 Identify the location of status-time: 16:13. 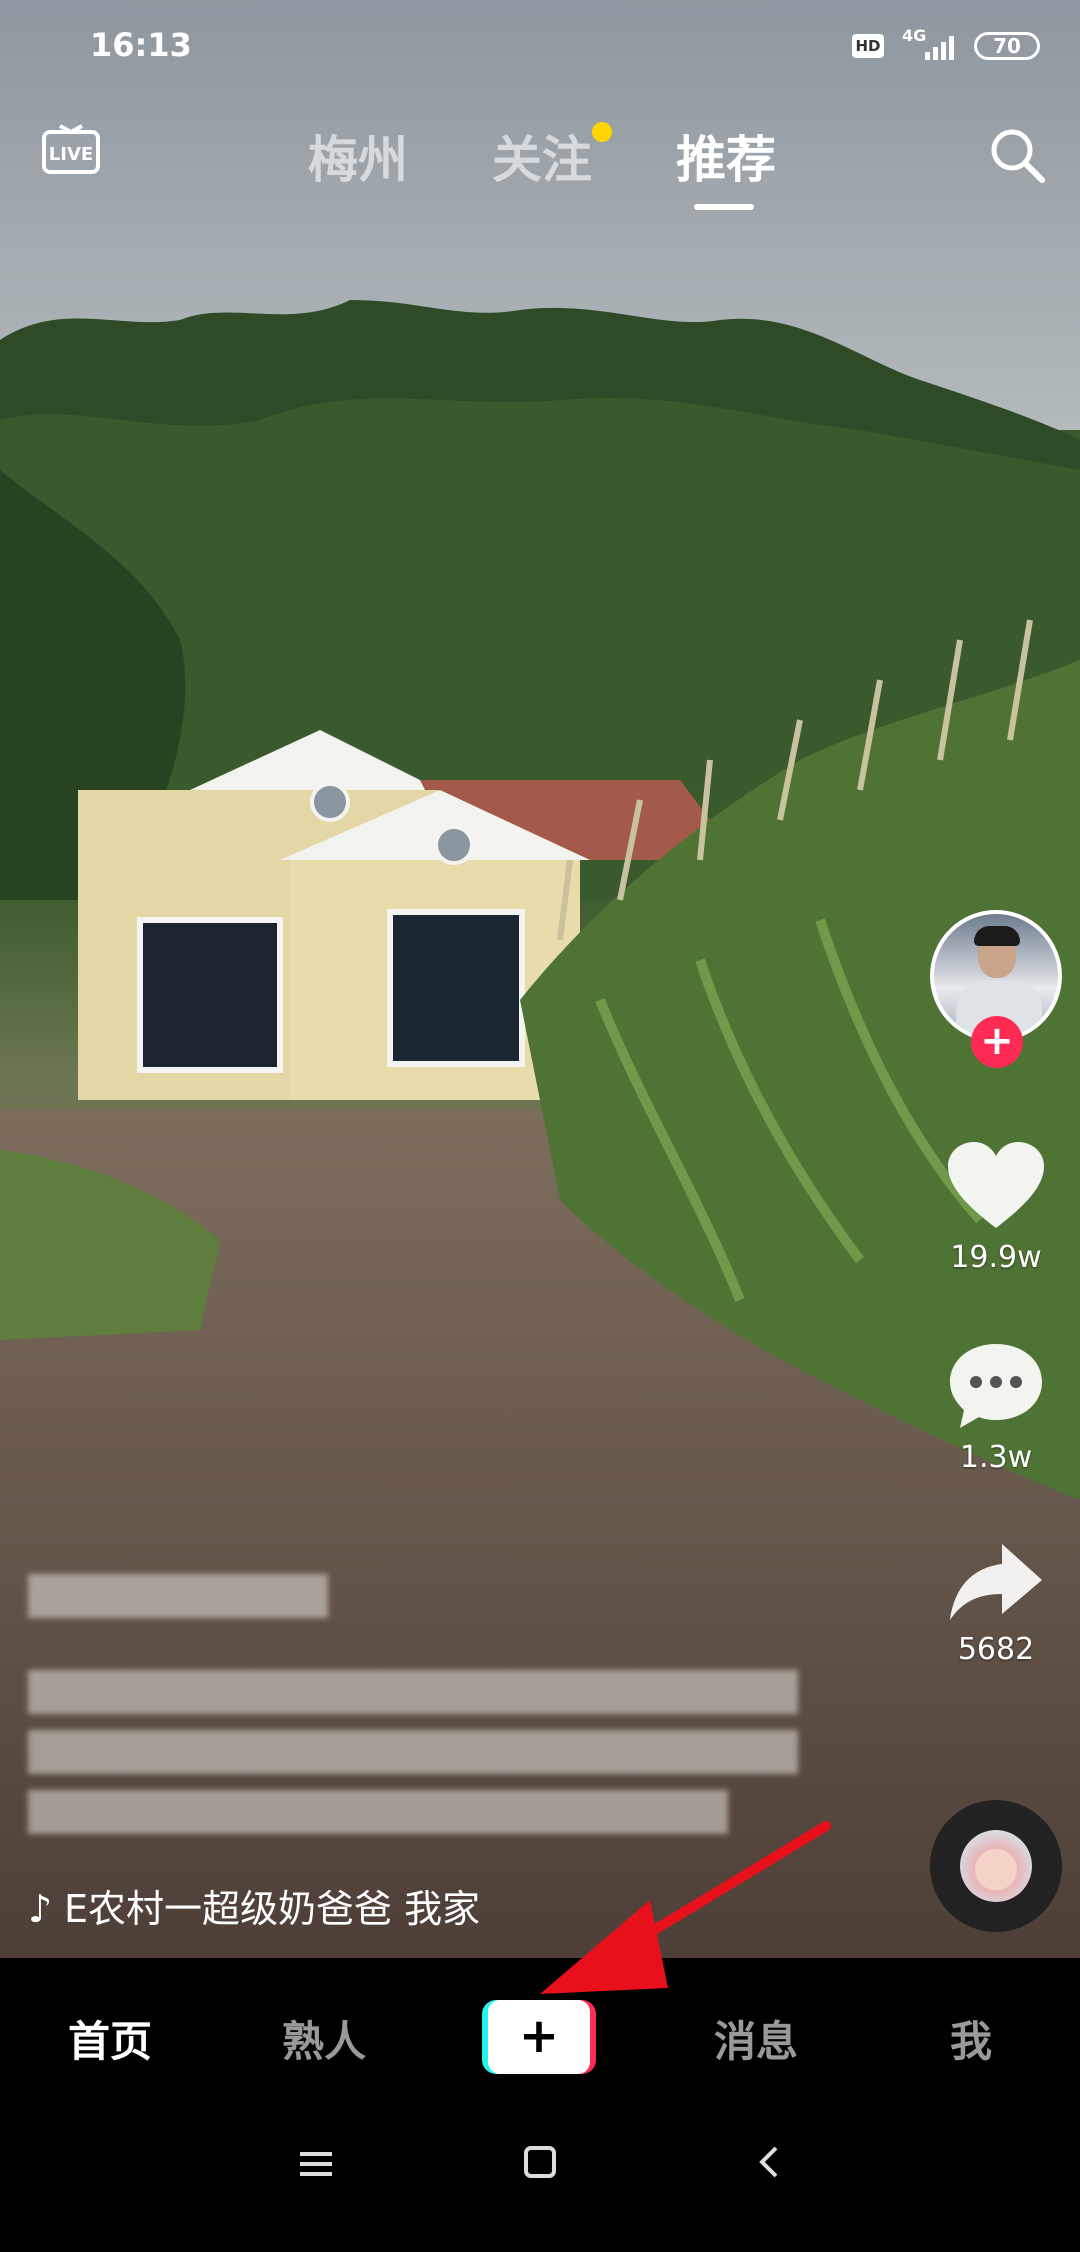
(141, 45).